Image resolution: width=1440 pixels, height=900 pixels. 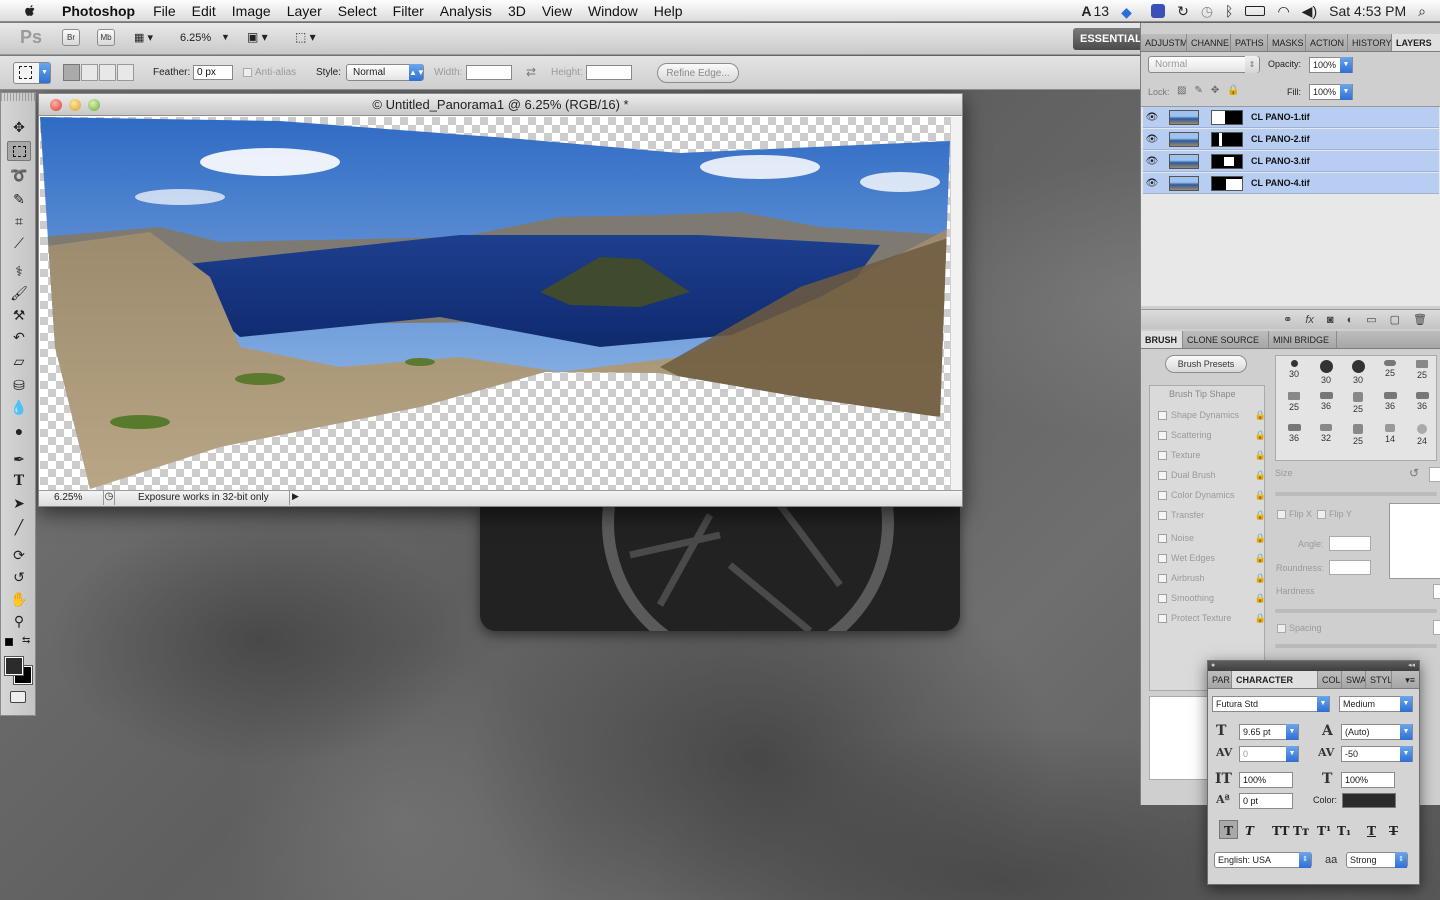 What do you see at coordinates (26, 640) in the screenshot?
I see `swap-colors-icon: ⇆` at bounding box center [26, 640].